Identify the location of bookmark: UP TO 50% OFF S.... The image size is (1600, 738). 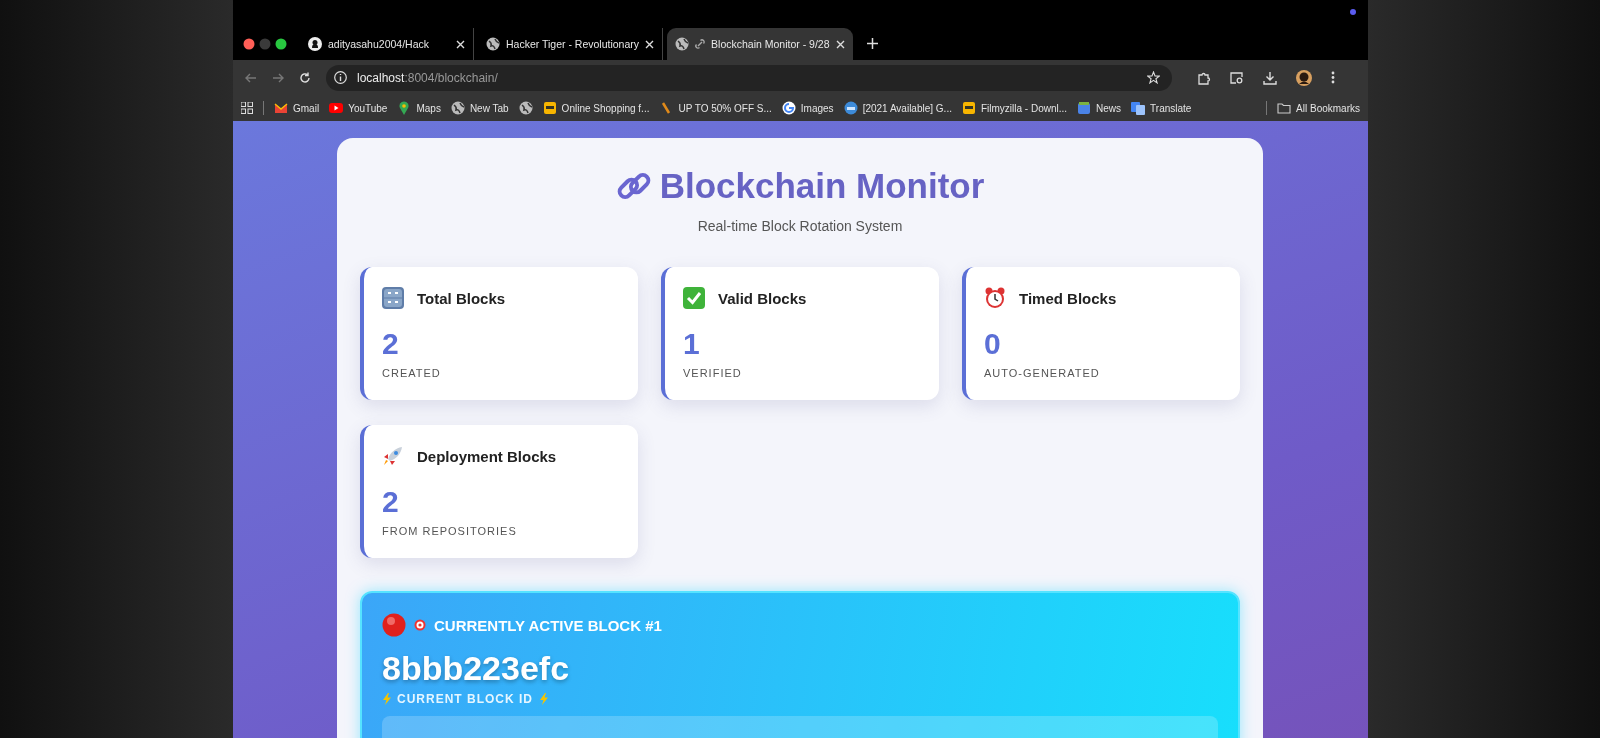
(715, 108).